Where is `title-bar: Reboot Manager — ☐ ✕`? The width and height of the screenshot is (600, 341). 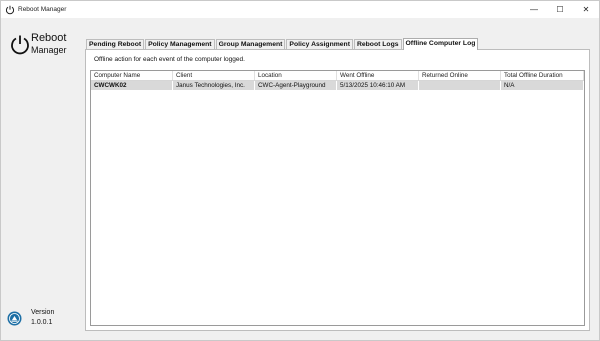
title-bar: Reboot Manager — ☐ ✕ is located at coordinates (300, 9).